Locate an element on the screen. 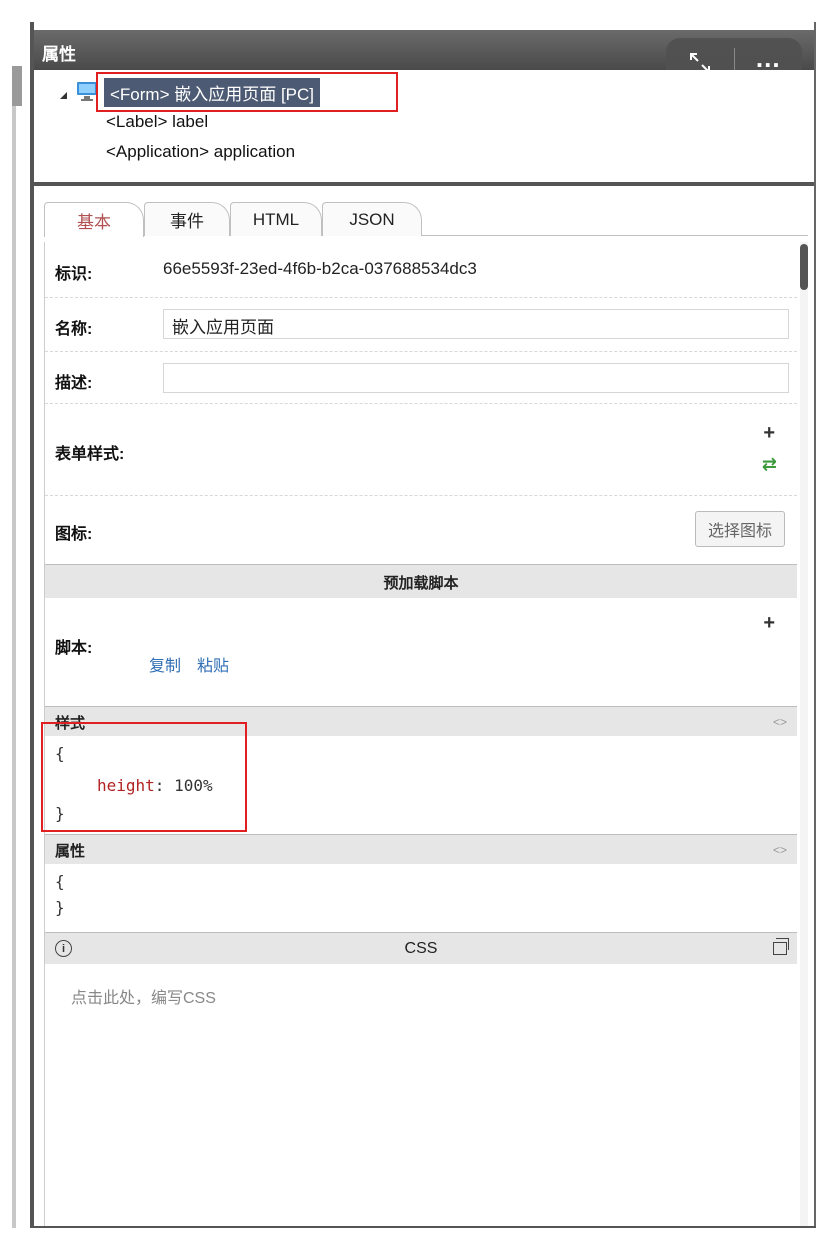 The image size is (826, 1242). attr-code-toggle-icon: <> is located at coordinates (780, 850).